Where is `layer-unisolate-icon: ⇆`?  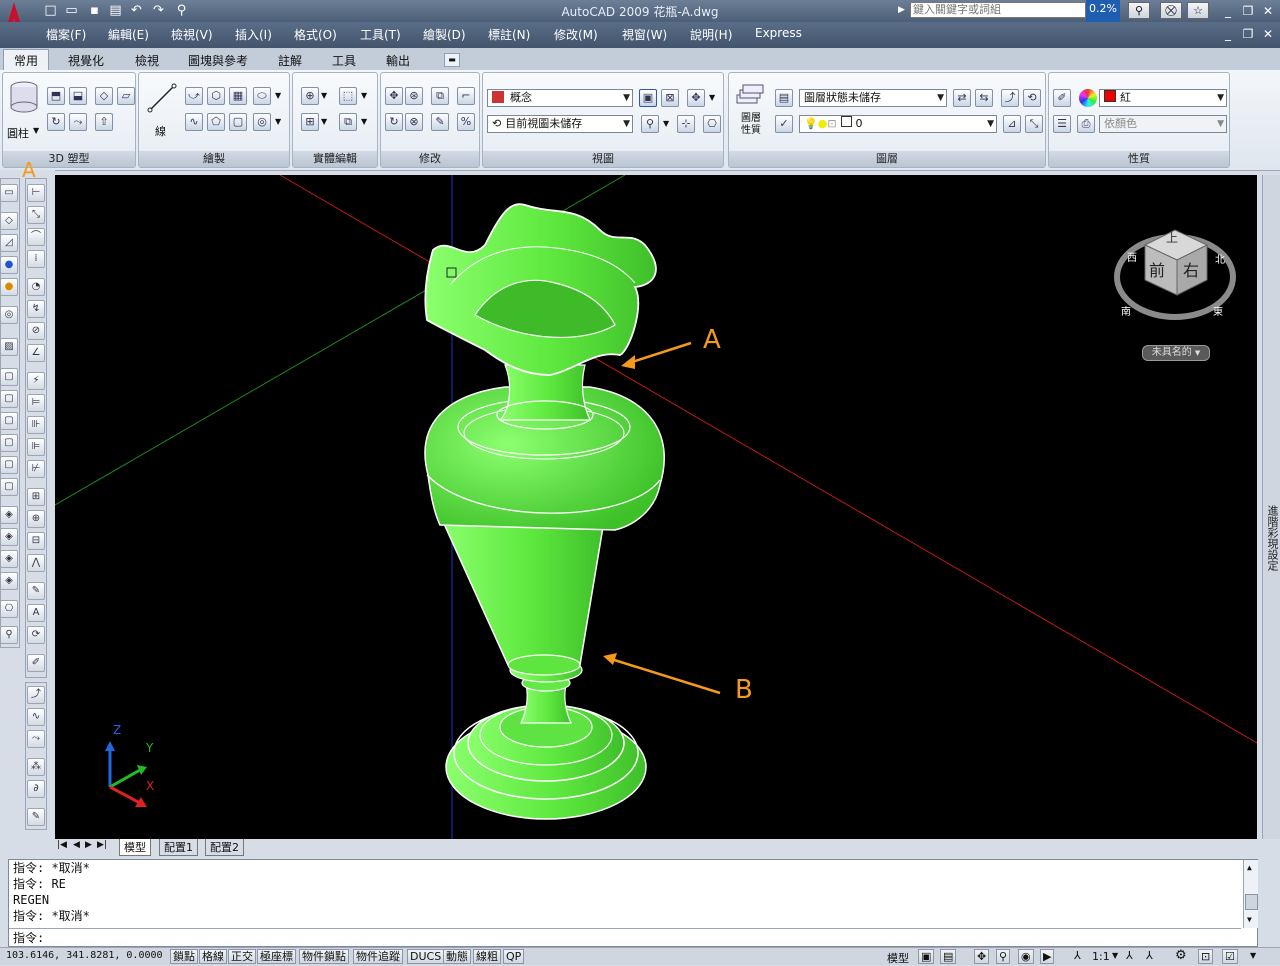 layer-unisolate-icon: ⇆ is located at coordinates (984, 98).